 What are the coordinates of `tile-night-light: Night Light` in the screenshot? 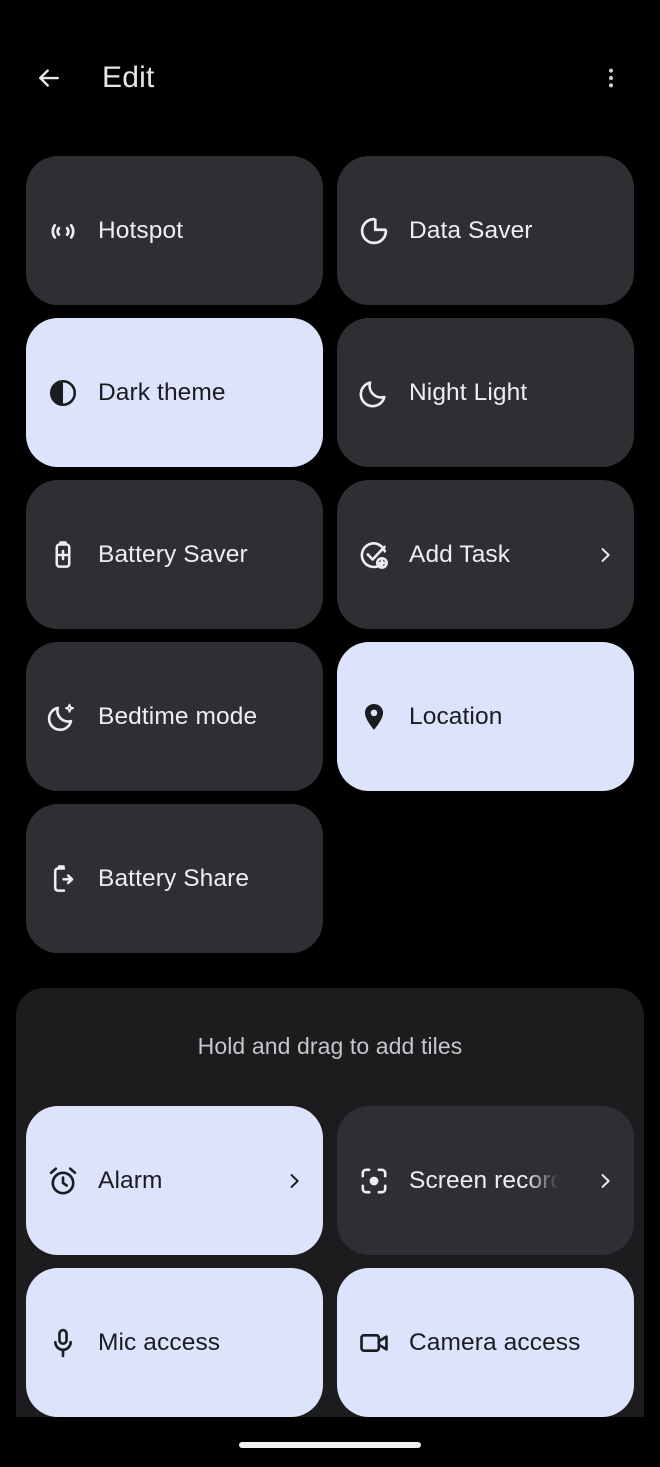 It's located at (485, 392).